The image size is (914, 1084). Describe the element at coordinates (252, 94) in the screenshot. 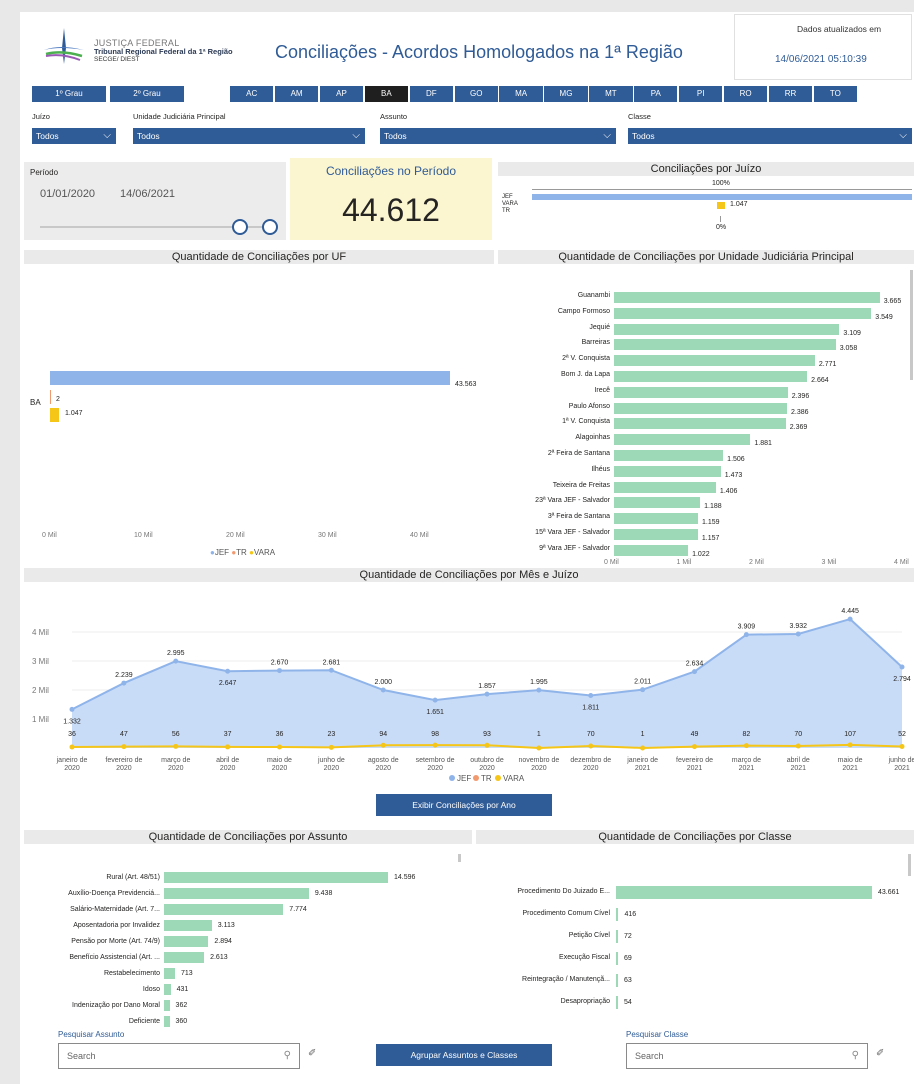

I see `uf-button-ac: AC` at that location.